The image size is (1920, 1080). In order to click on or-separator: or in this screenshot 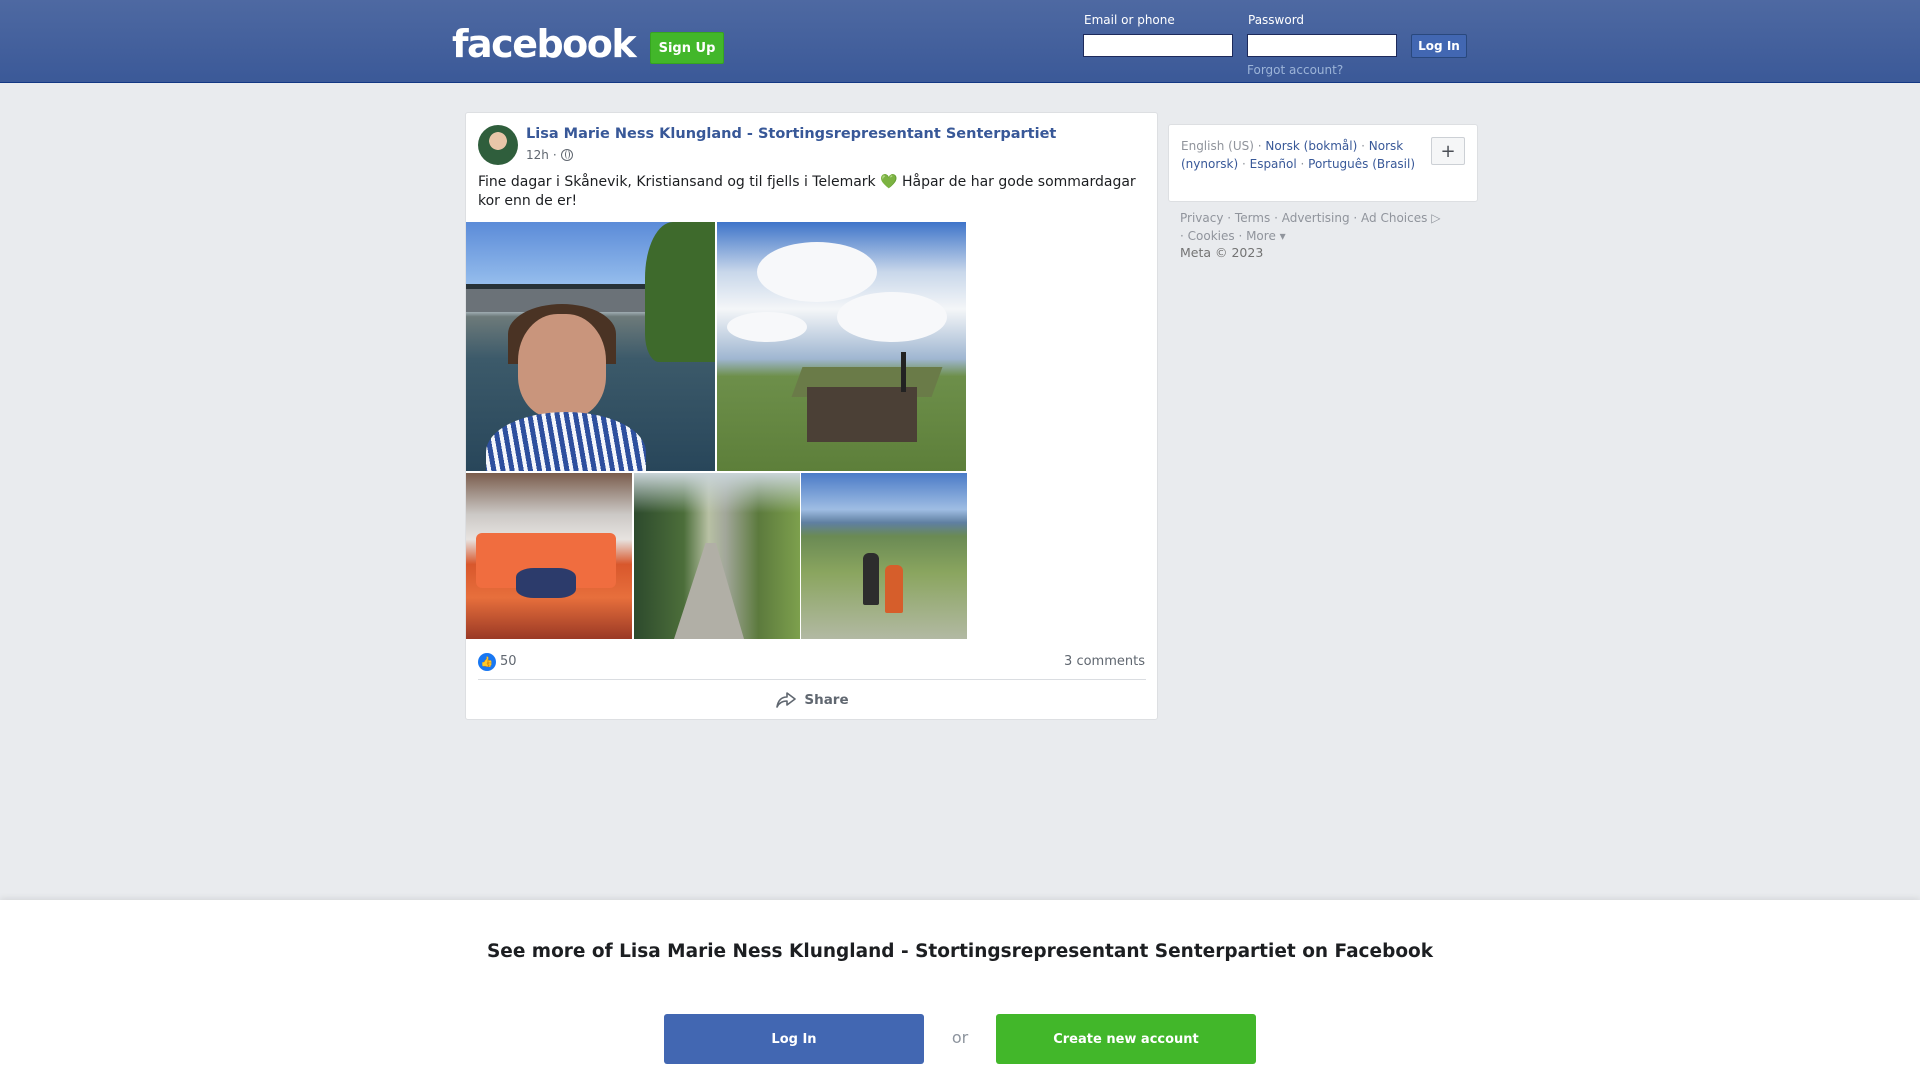, I will do `click(960, 1037)`.